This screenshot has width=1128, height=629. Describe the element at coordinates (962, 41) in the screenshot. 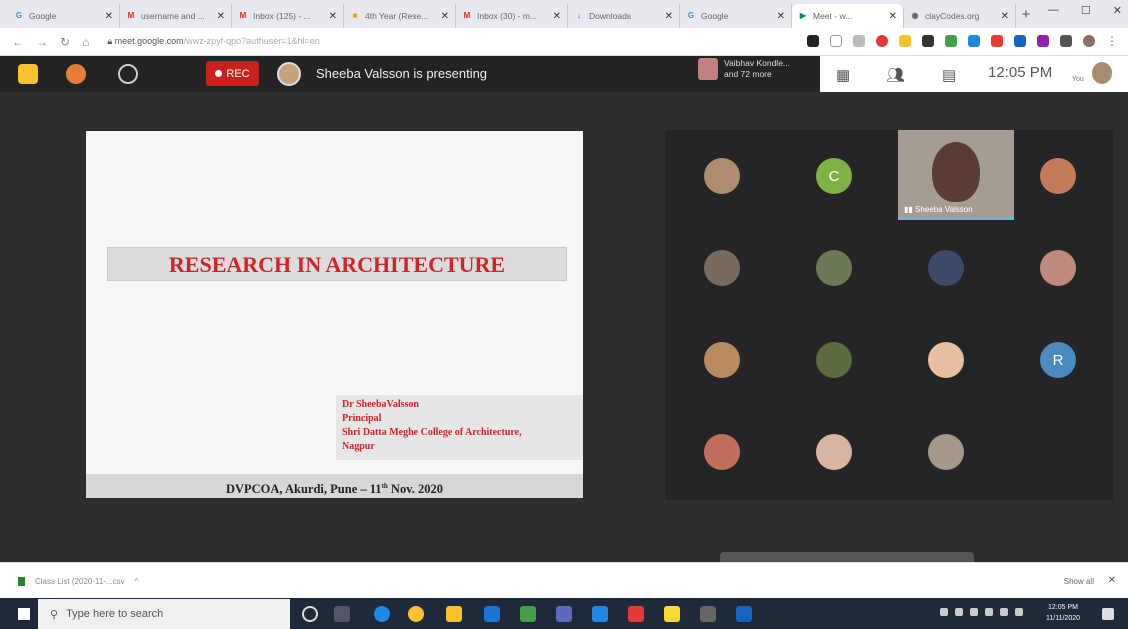

I see `extensions-bar: ⋮` at that location.